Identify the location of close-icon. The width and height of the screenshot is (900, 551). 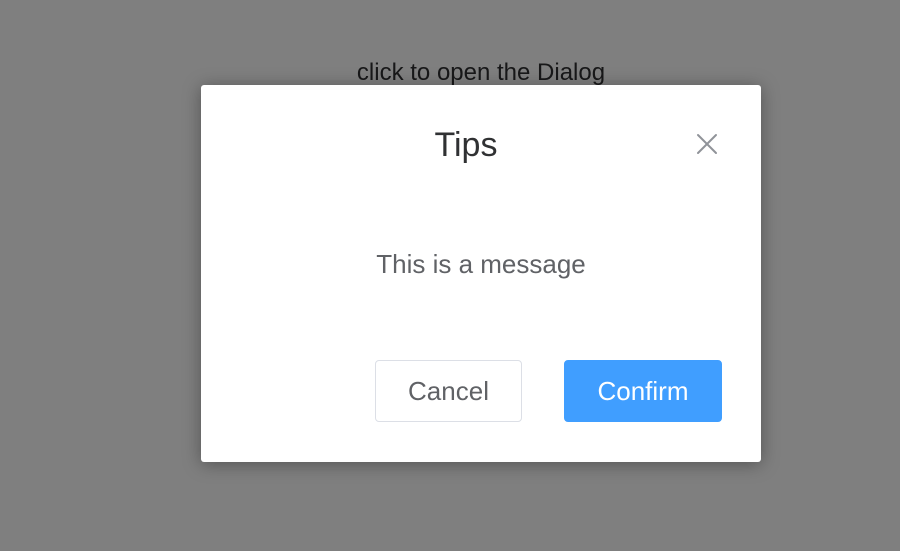
(707, 144).